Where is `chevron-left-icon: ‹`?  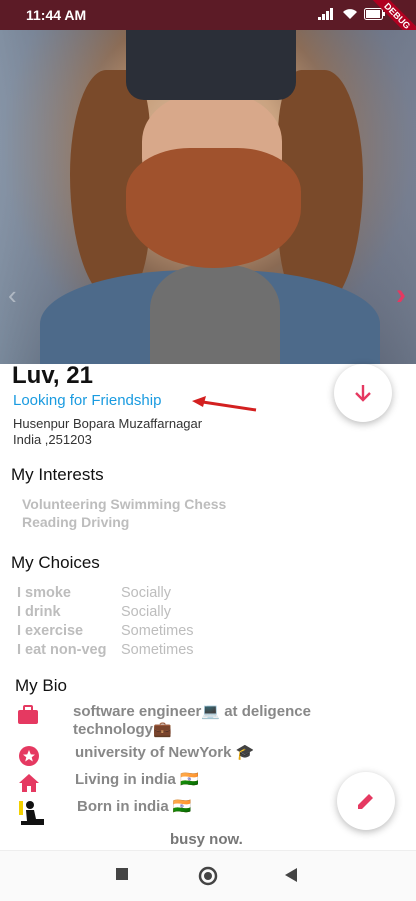 chevron-left-icon: ‹ is located at coordinates (12, 295).